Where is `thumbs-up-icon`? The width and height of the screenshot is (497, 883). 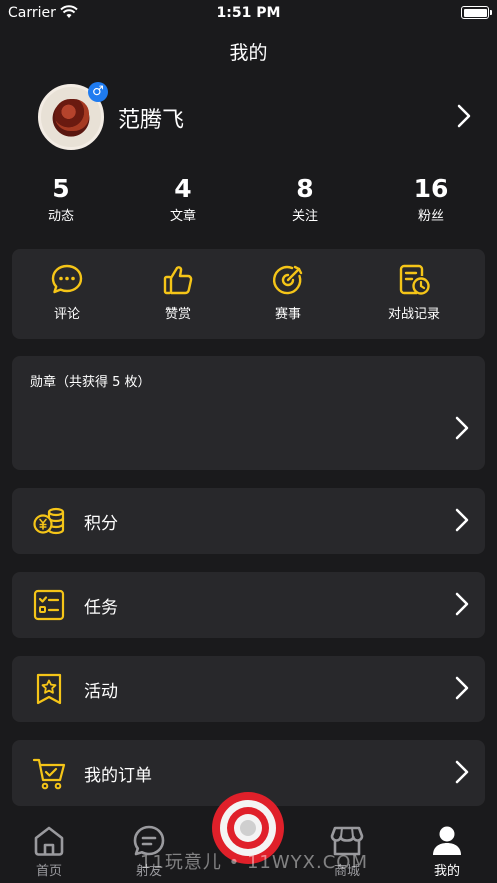 thumbs-up-icon is located at coordinates (178, 280).